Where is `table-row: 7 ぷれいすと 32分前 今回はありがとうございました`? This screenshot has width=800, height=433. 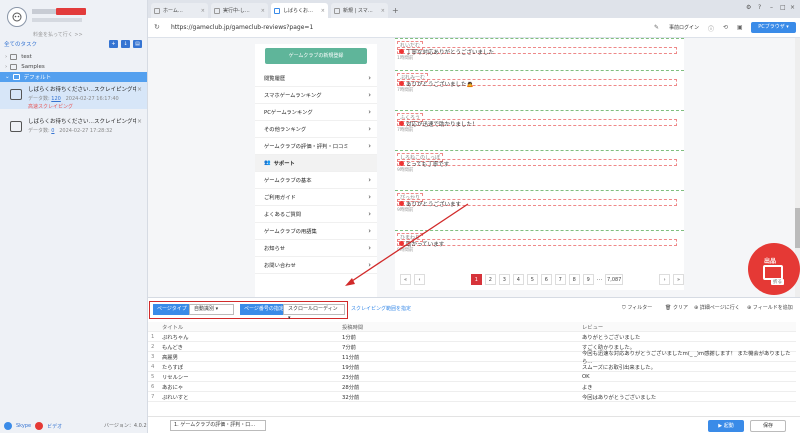 table-row: 7 ぷれいすと 32分前 今回はありがとうございました is located at coordinates (472, 397).